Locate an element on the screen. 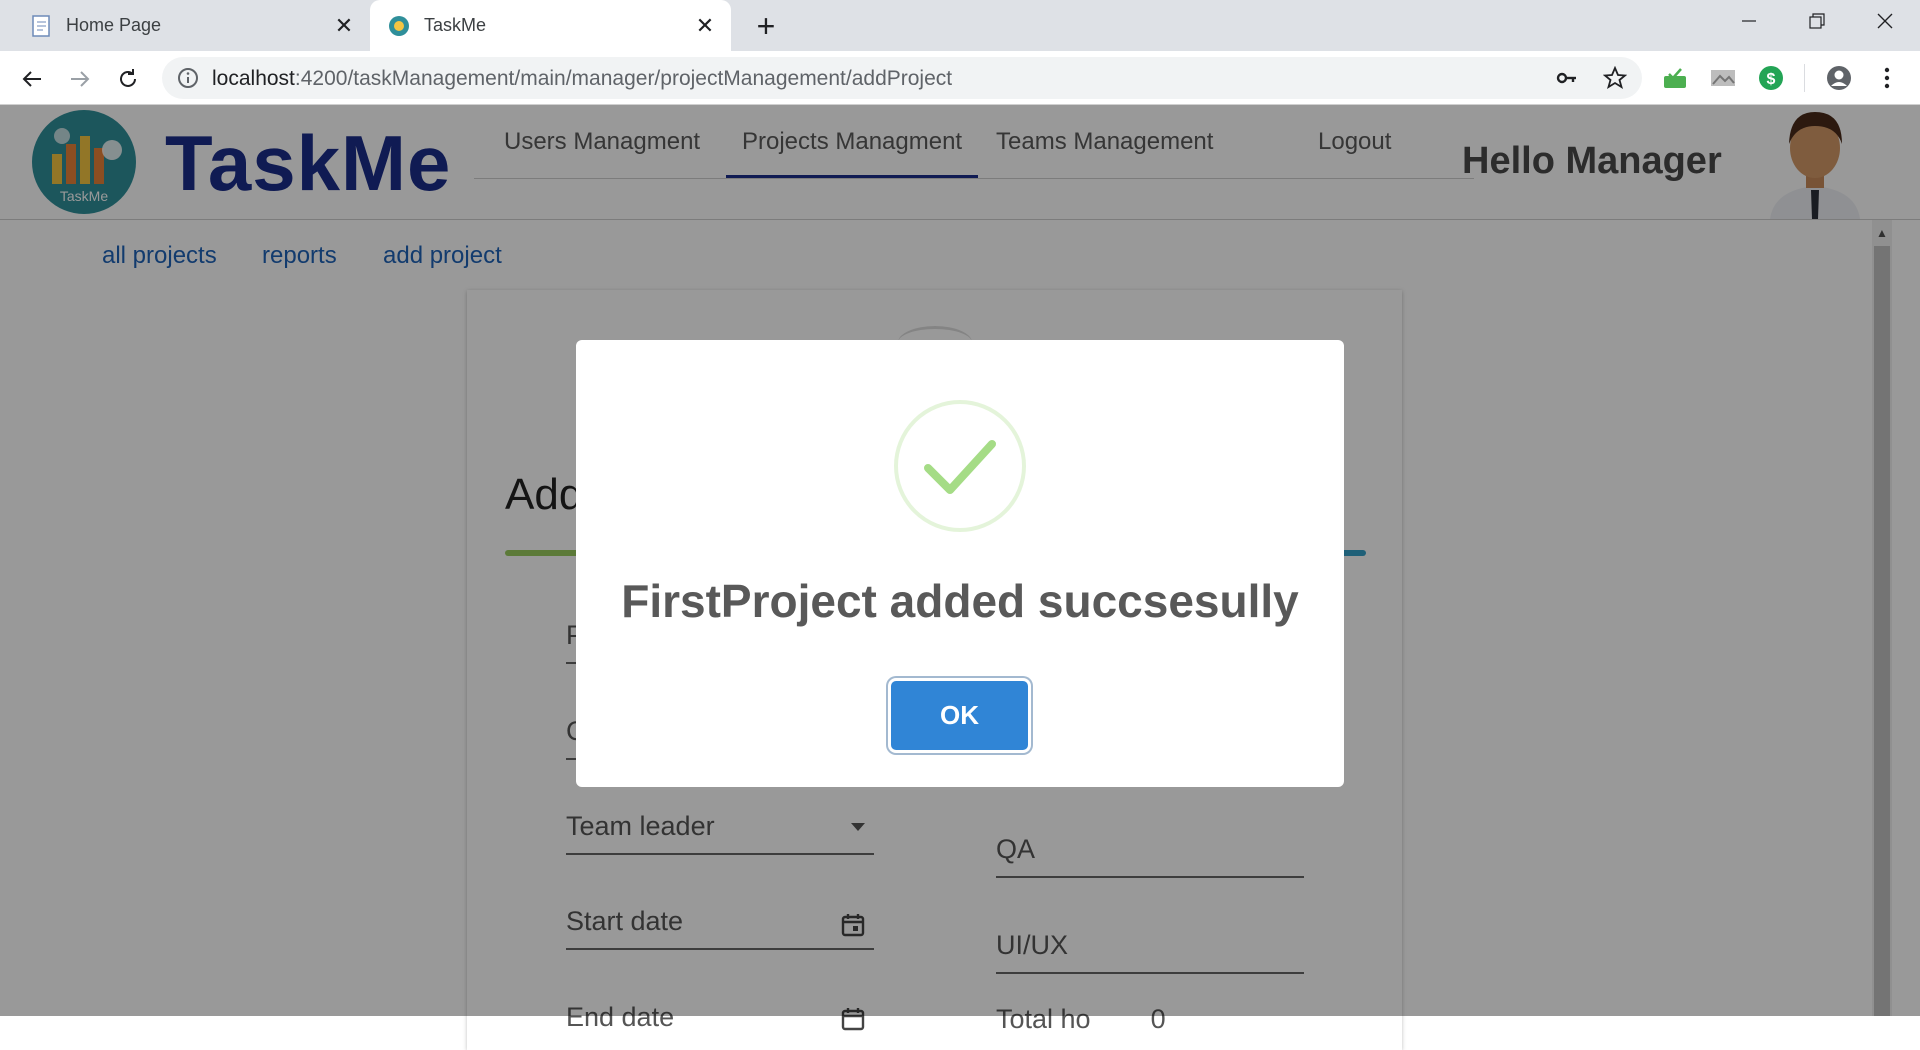 The width and height of the screenshot is (1920, 1050). taskme-favicon is located at coordinates (399, 26).